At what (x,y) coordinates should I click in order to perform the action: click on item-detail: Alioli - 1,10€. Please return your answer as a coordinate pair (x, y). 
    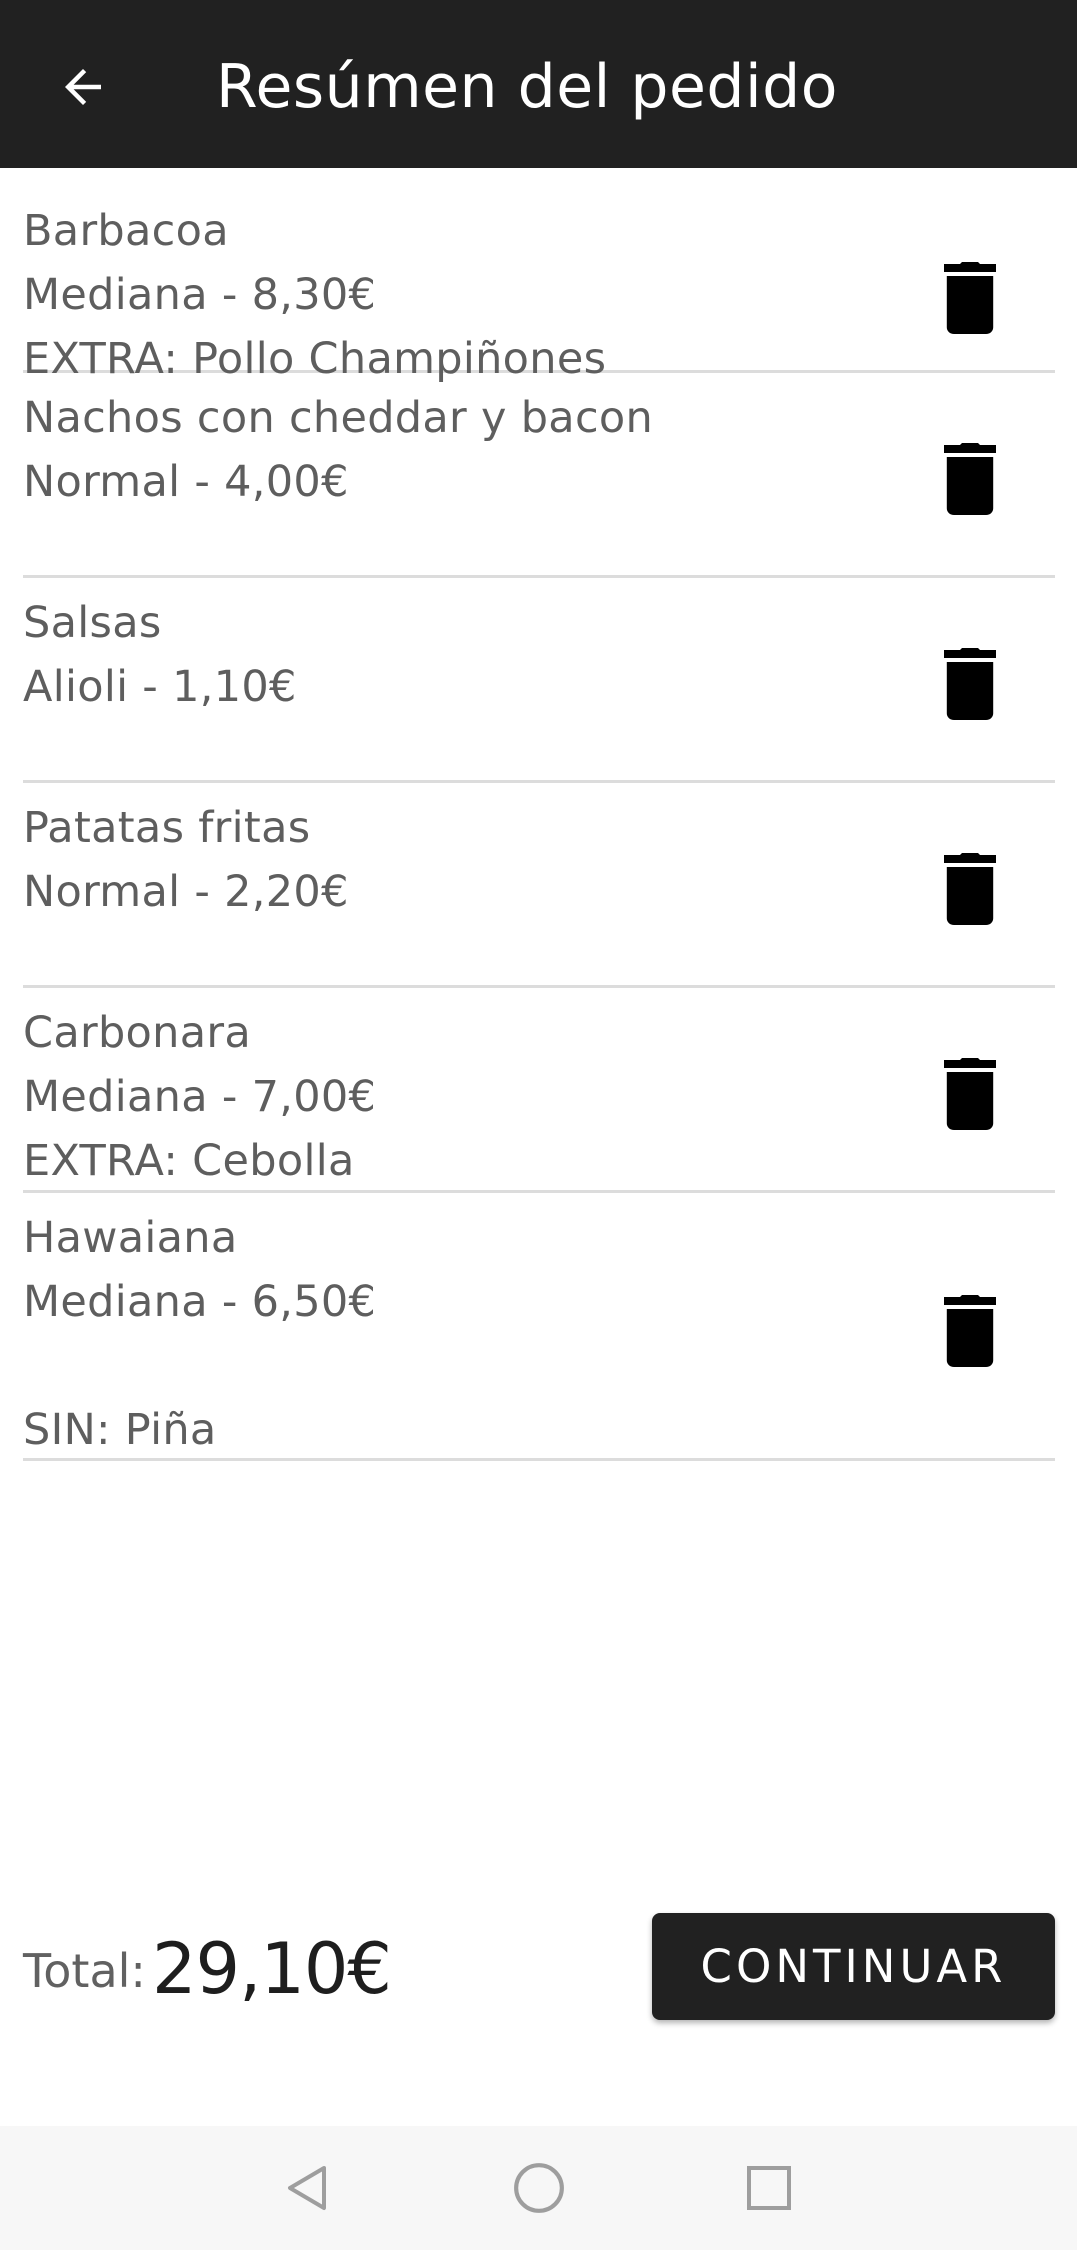
    Looking at the image, I should click on (160, 687).